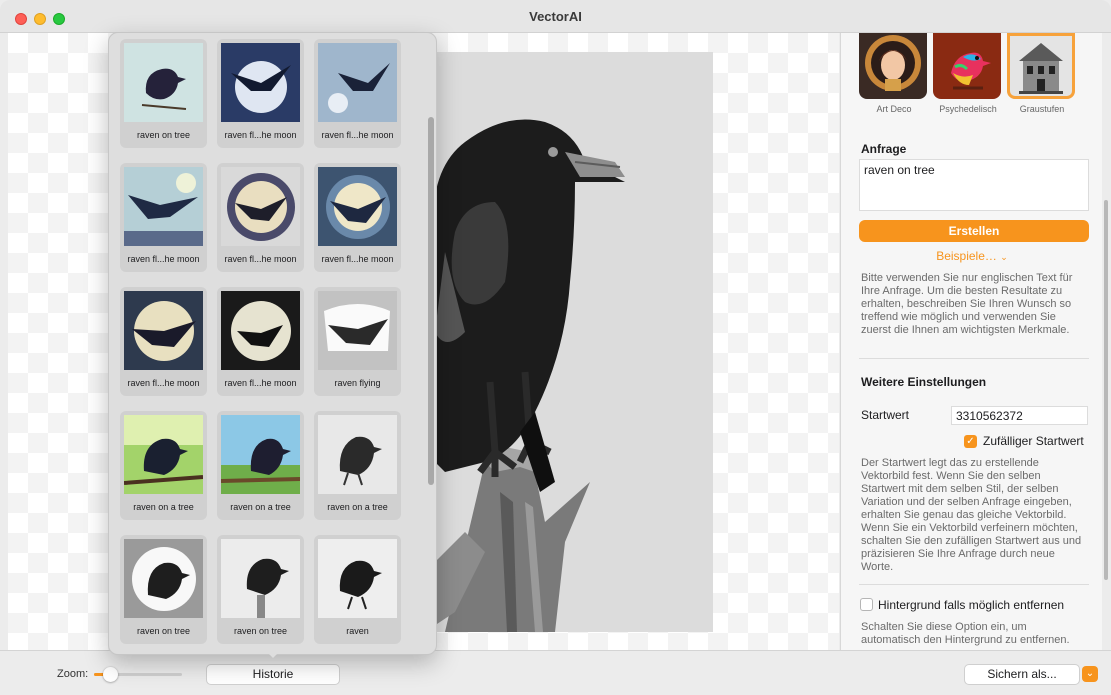  I want to click on style-psychedelic: Psychedelisch, so click(968, 73).